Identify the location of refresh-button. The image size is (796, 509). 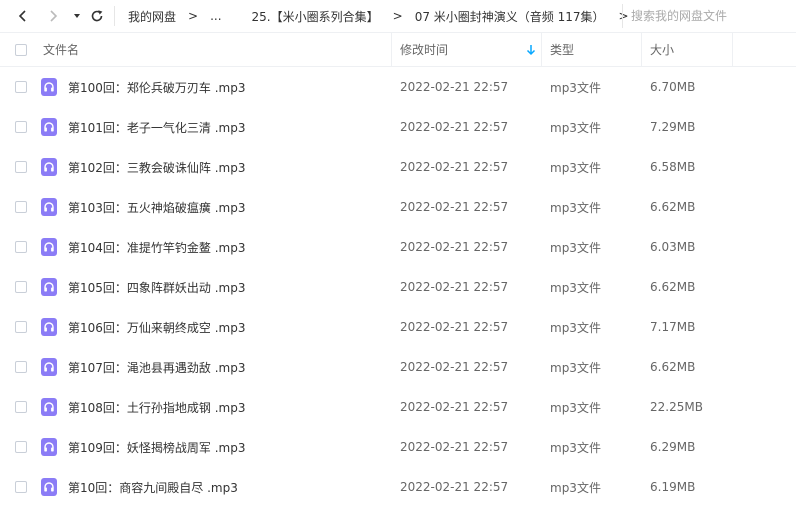
(97, 16).